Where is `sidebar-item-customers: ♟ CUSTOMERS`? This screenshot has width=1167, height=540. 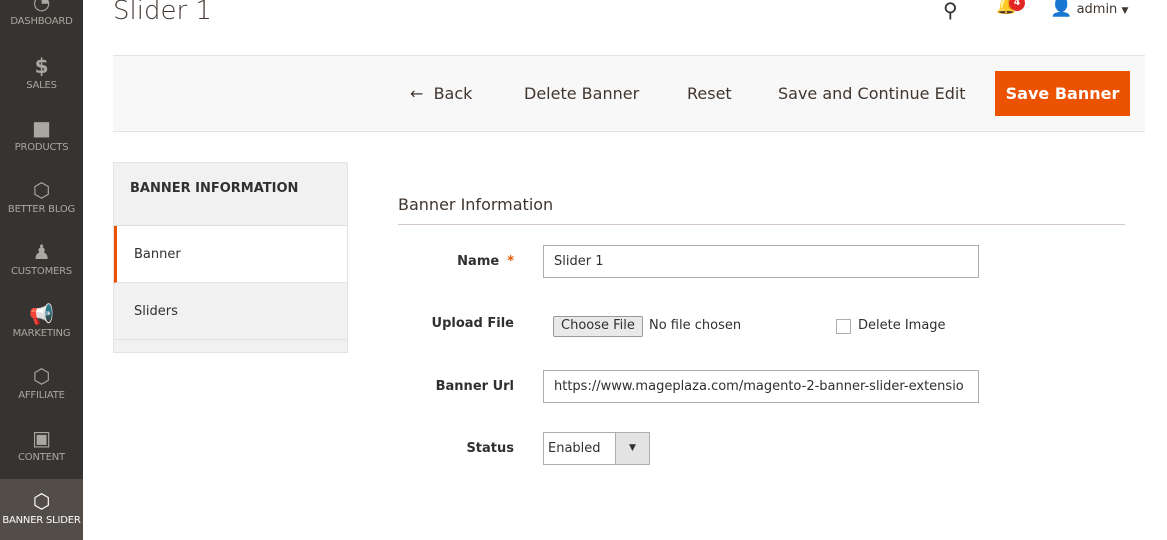
sidebar-item-customers: ♟ CUSTOMERS is located at coordinates (41, 269).